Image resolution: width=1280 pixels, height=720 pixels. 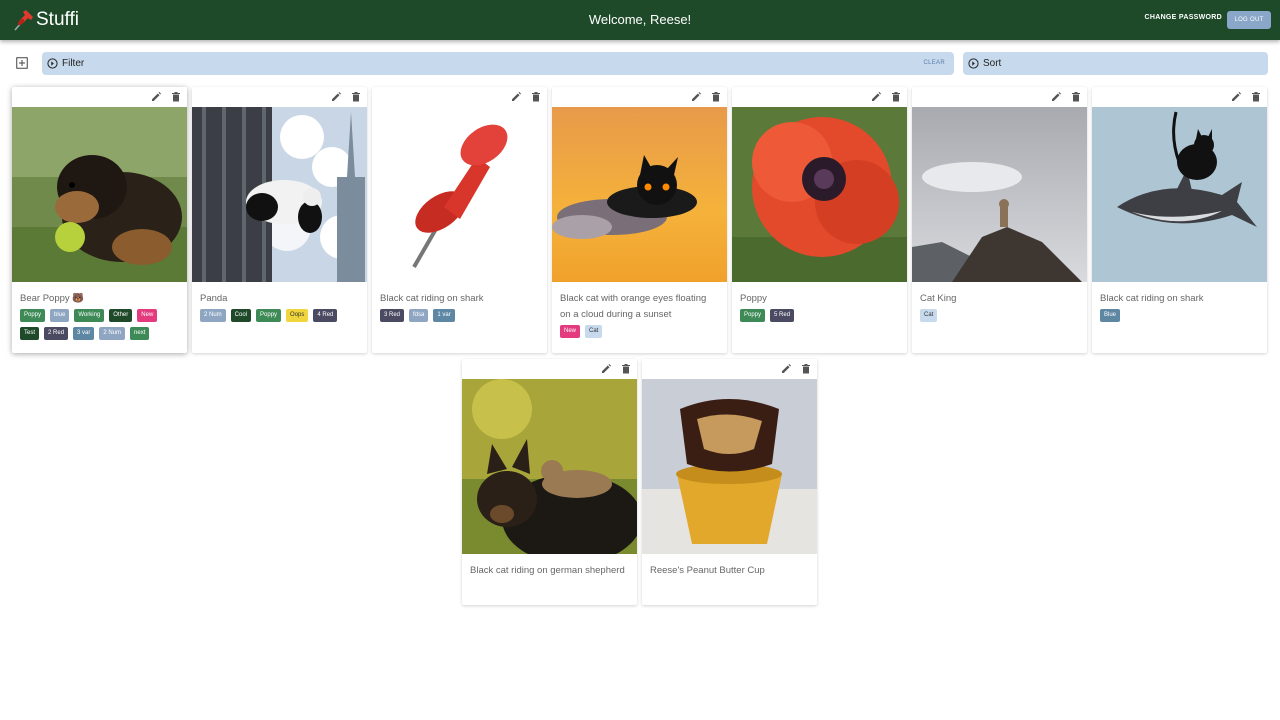 I want to click on tag-chip: 3 var, so click(x=84, y=333).